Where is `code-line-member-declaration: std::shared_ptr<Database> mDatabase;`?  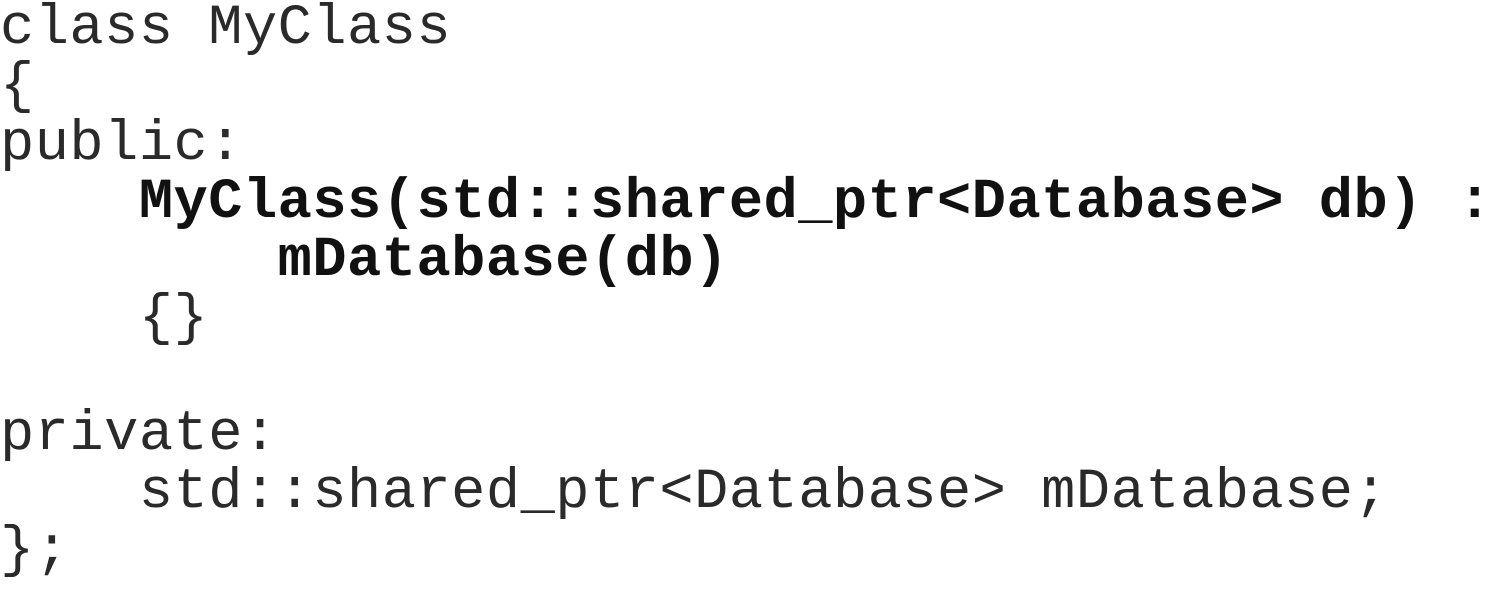 code-line-member-declaration: std::shared_ptr<Database> mDatabase; is located at coordinates (694, 493).